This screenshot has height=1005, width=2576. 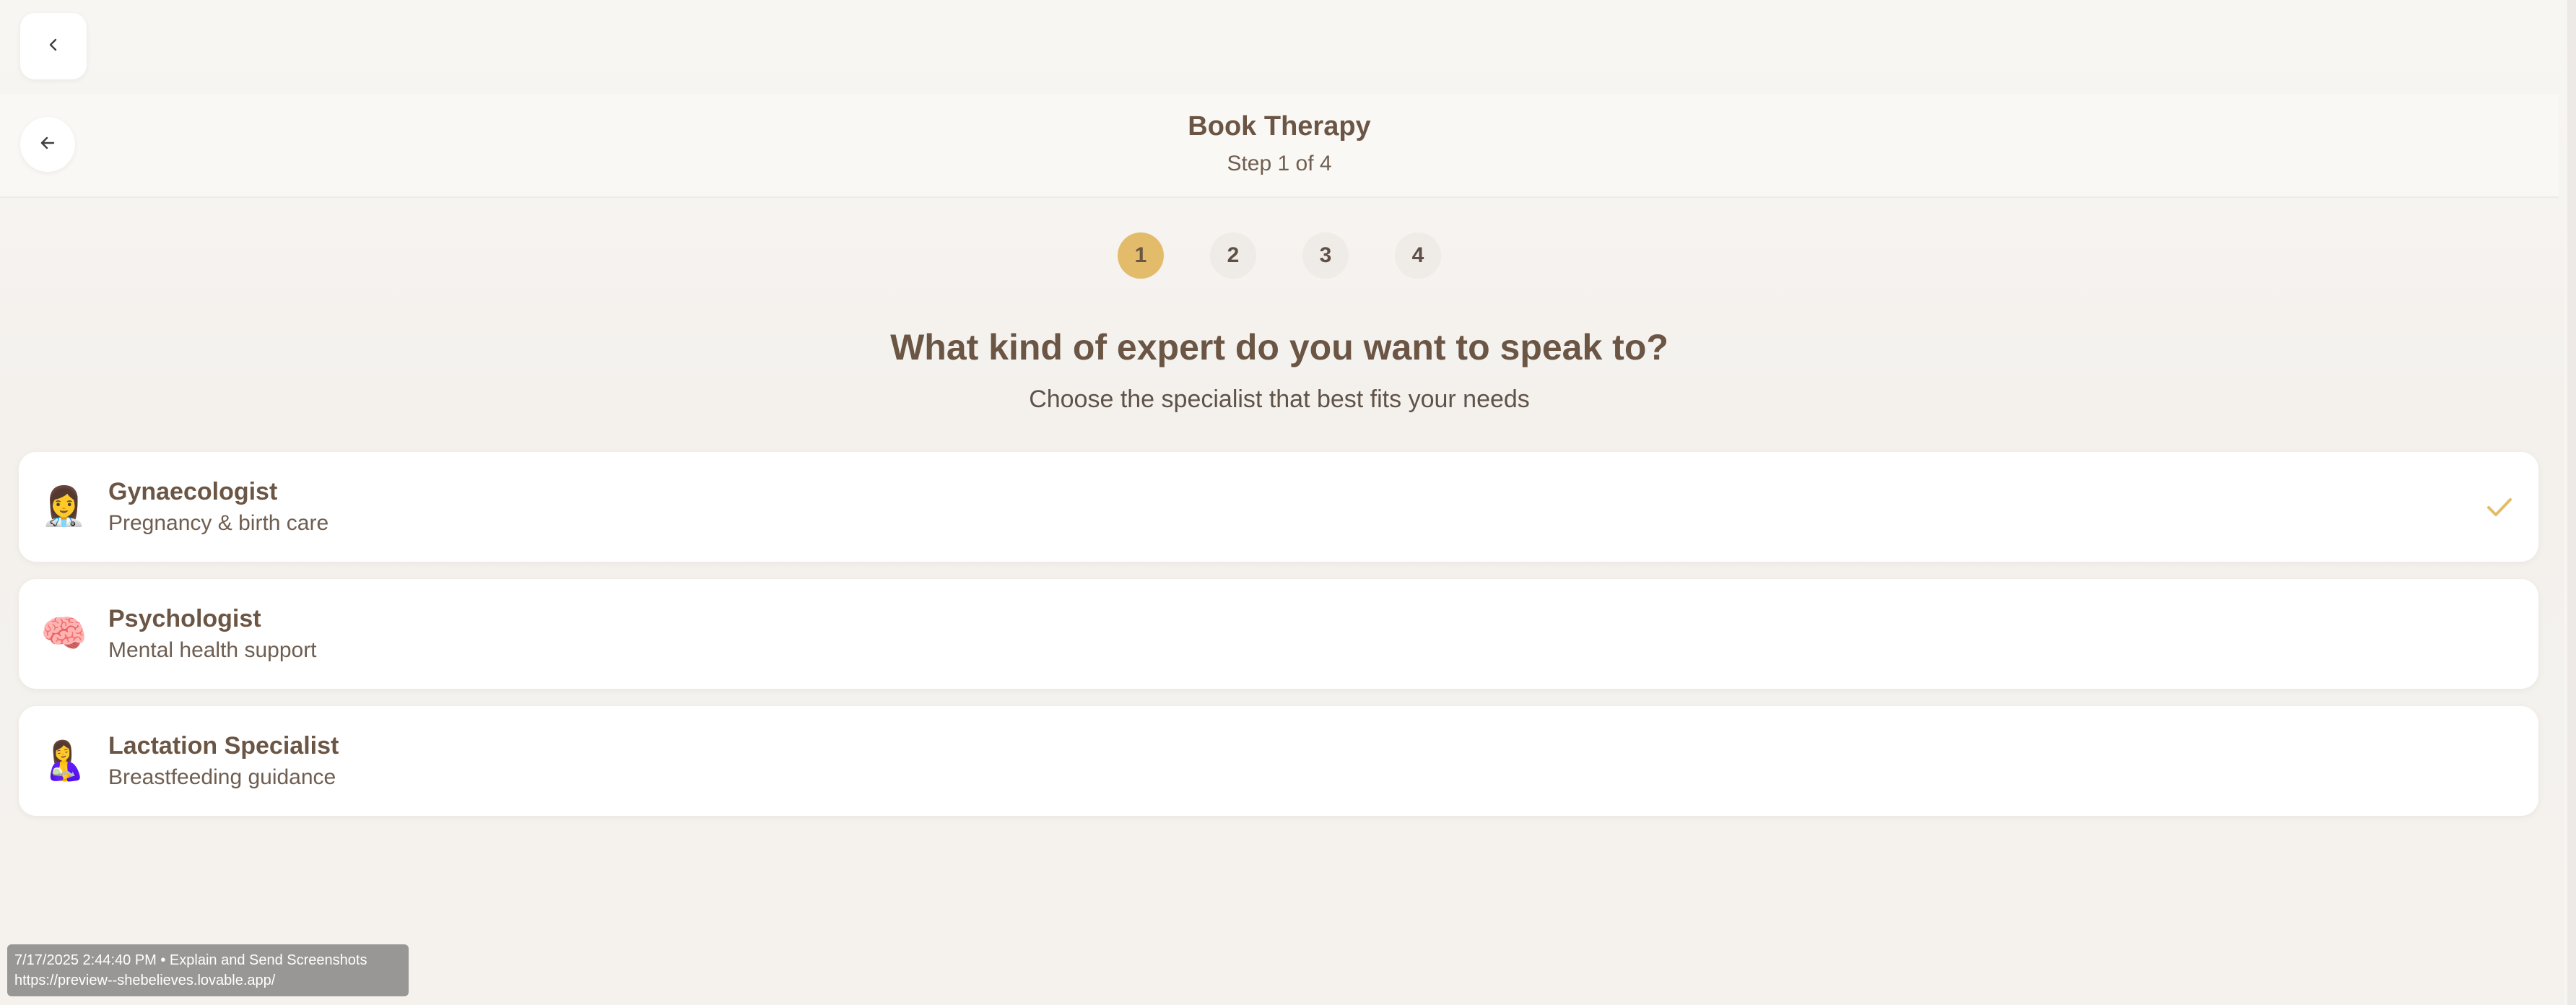 What do you see at coordinates (1279, 126) in the screenshot?
I see `page-title: Book Therapy` at bounding box center [1279, 126].